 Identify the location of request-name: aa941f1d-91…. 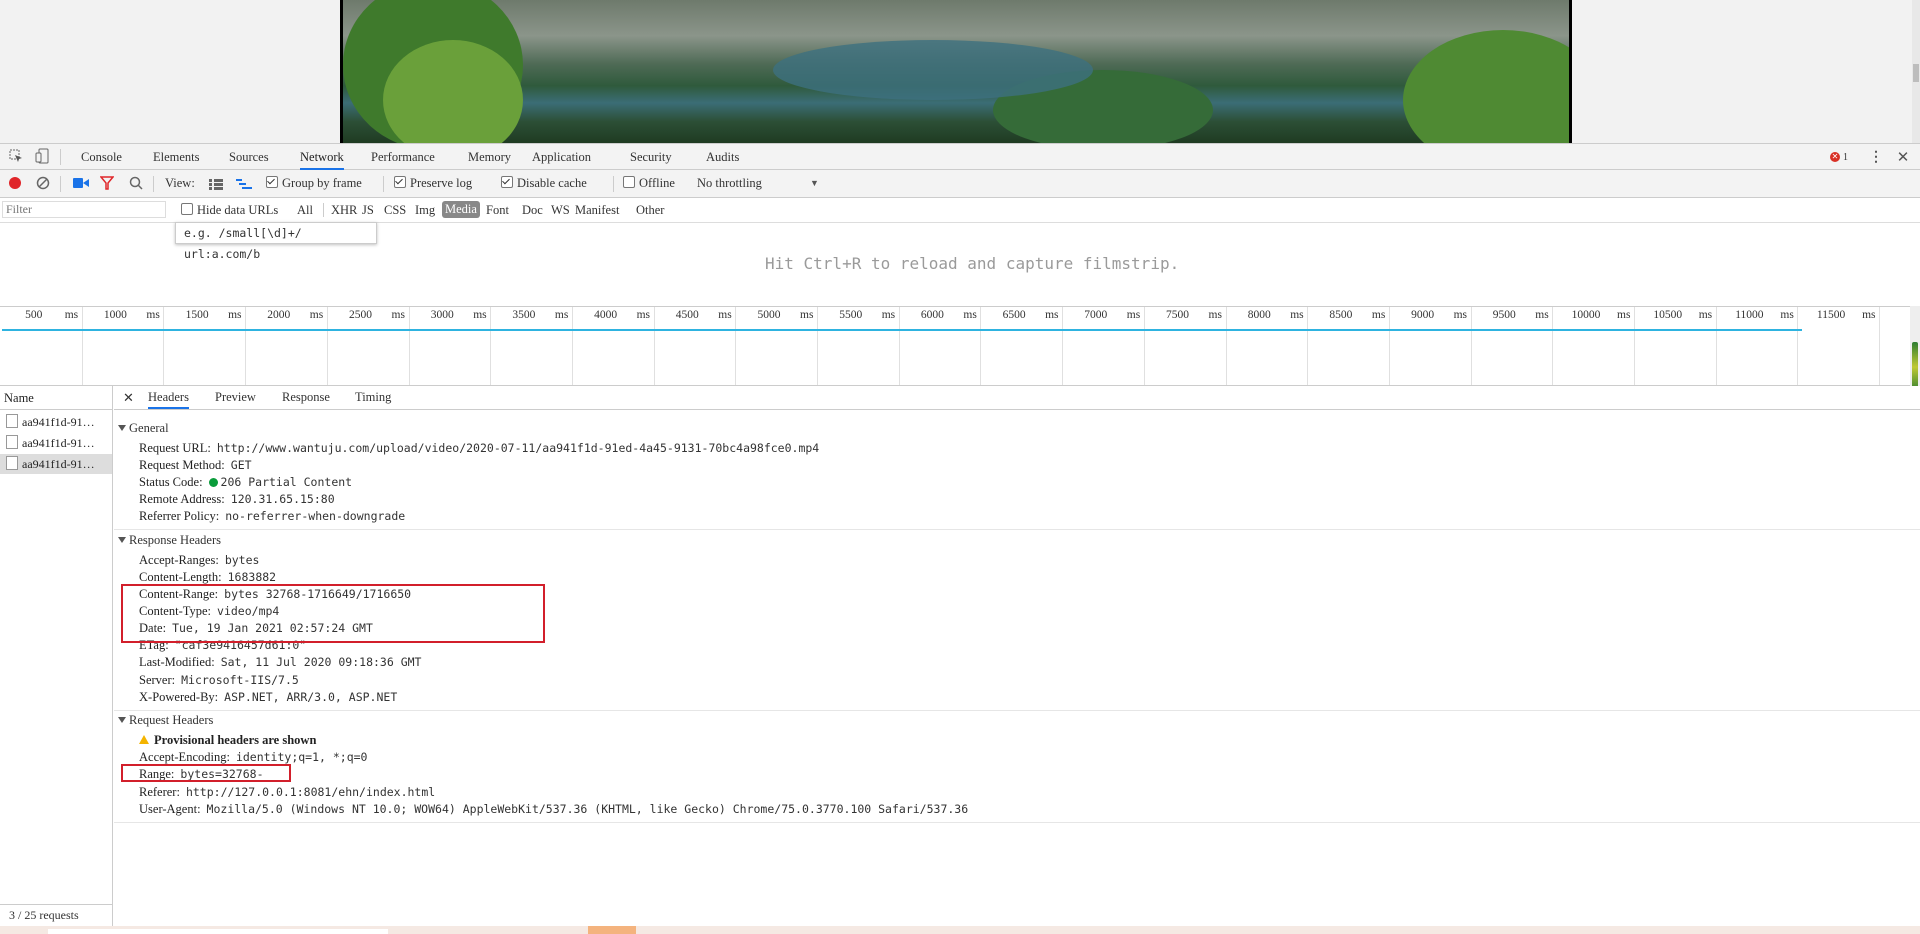
(58, 464).